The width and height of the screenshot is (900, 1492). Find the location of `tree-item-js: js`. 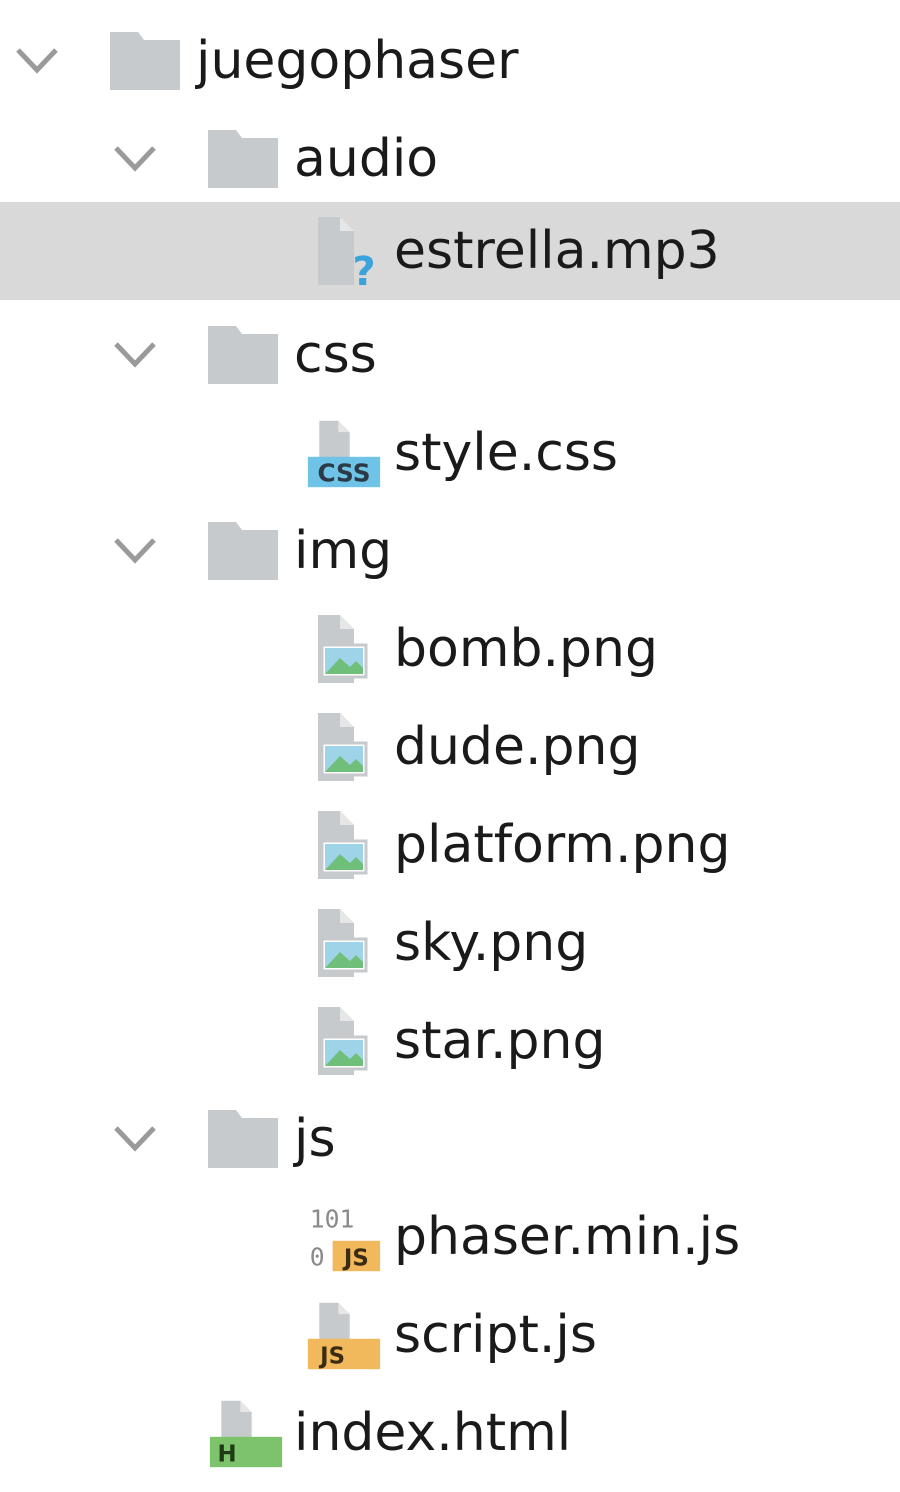

tree-item-js: js is located at coordinates (450, 1139).